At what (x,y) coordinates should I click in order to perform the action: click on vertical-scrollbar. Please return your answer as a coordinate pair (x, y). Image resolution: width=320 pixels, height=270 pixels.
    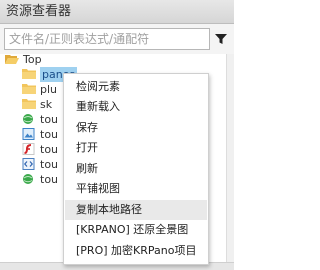
    Looking at the image, I should click on (230, 159).